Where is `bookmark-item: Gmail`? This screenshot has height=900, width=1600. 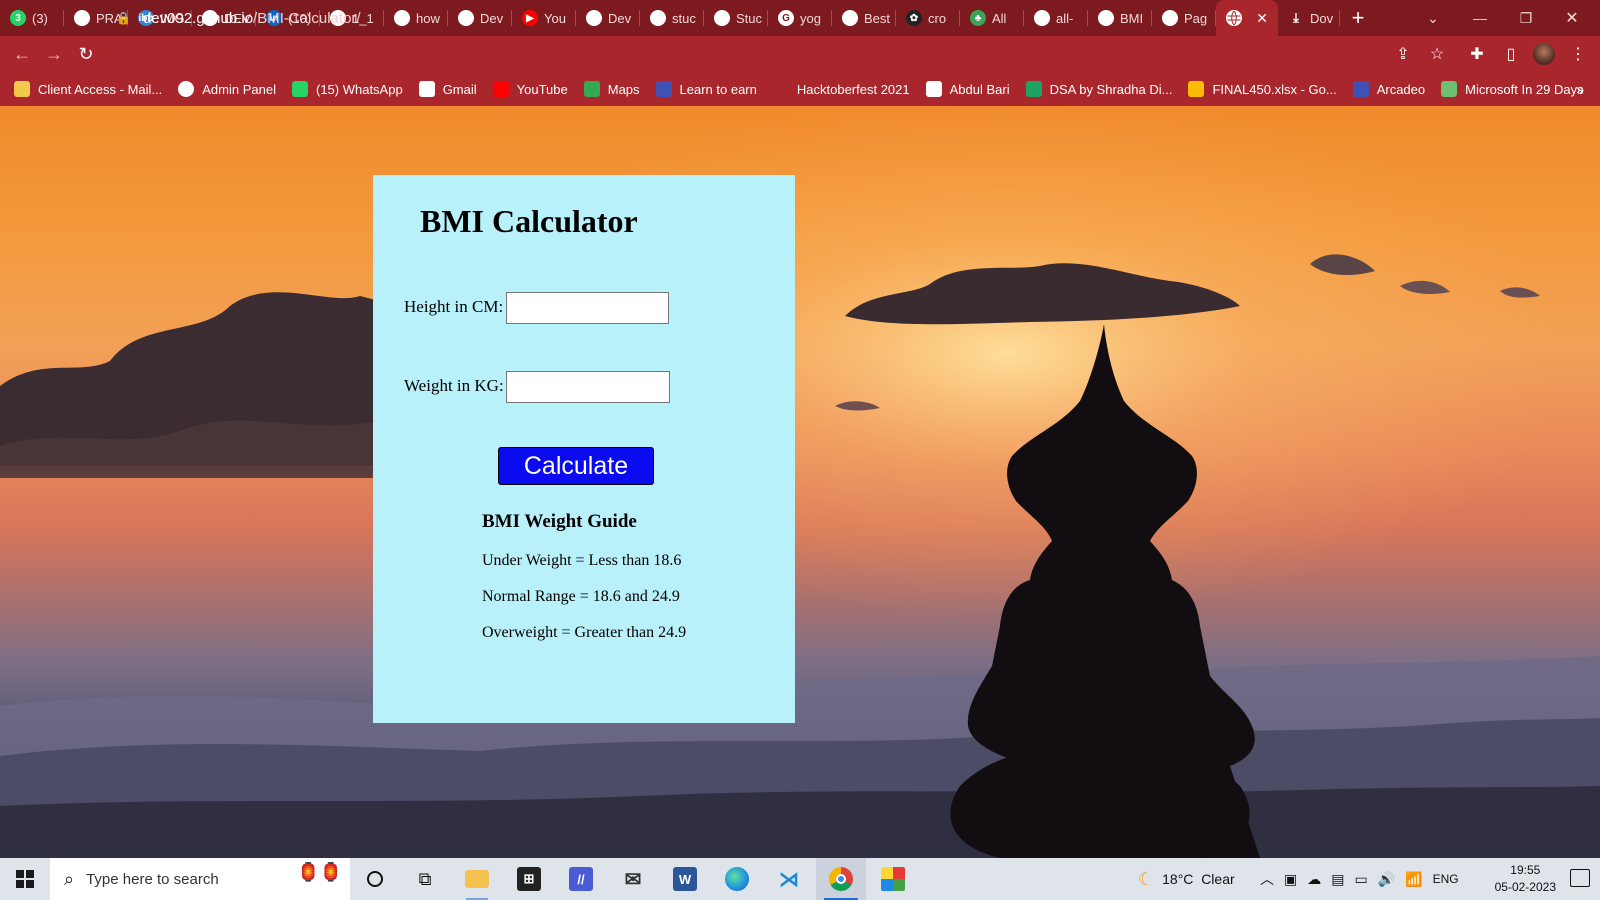
bookmark-item: Gmail is located at coordinates (447, 89).